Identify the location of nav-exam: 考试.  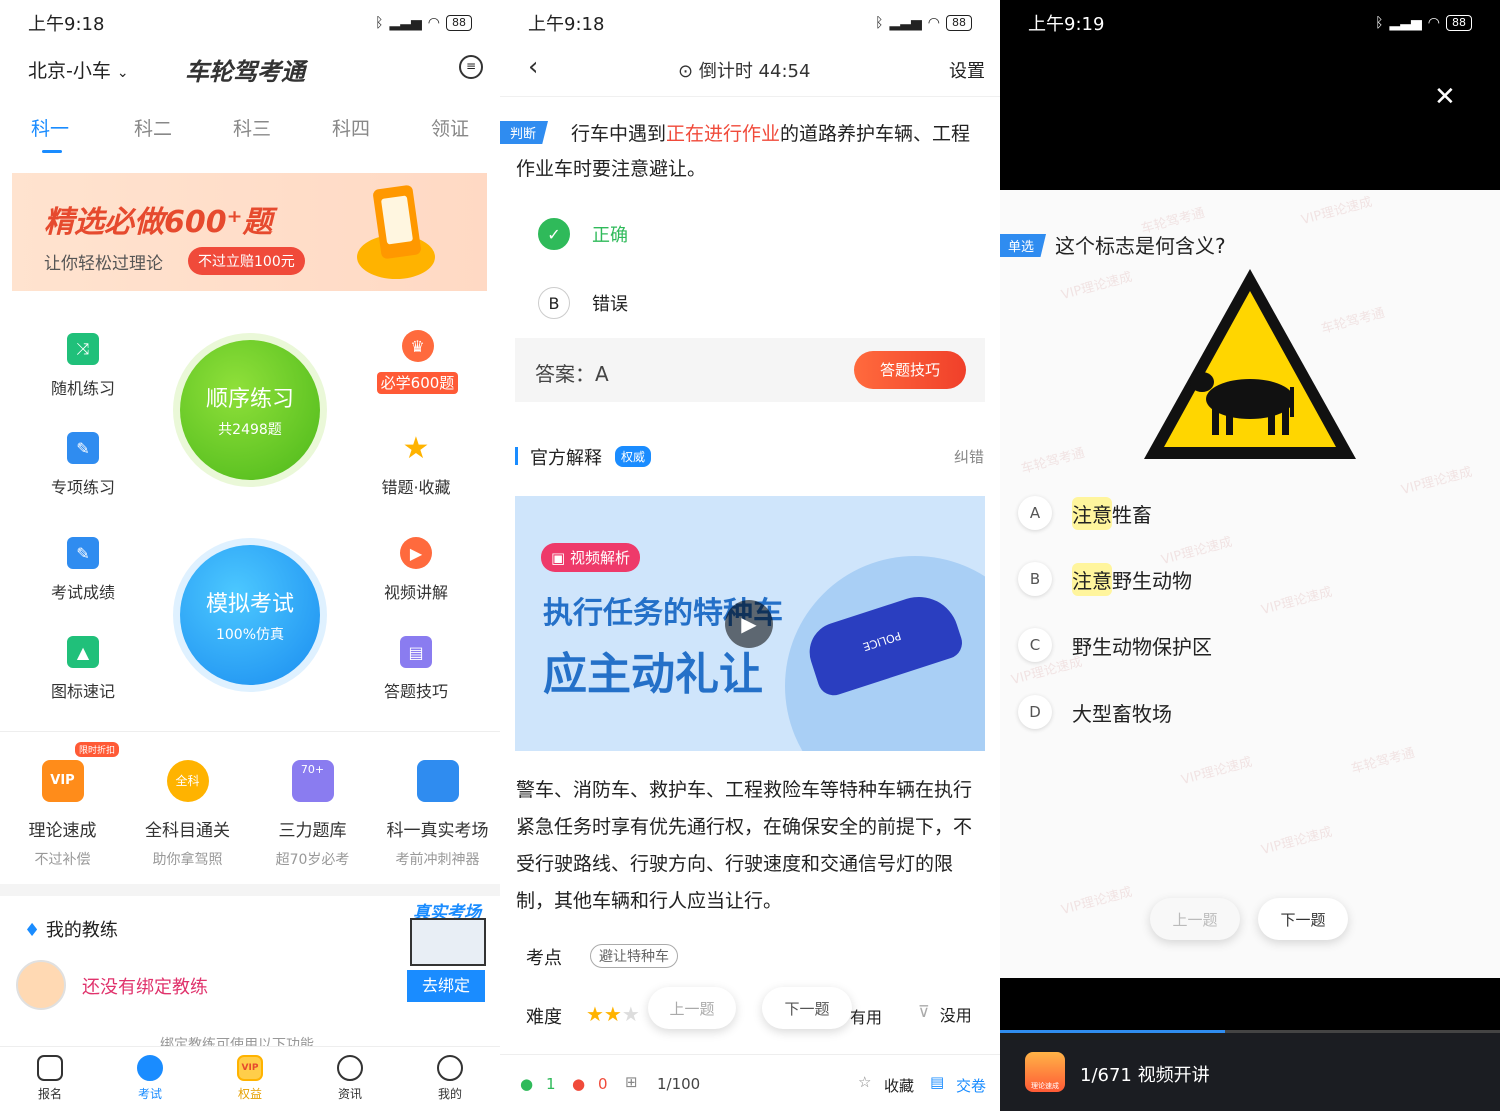
(150, 1074).